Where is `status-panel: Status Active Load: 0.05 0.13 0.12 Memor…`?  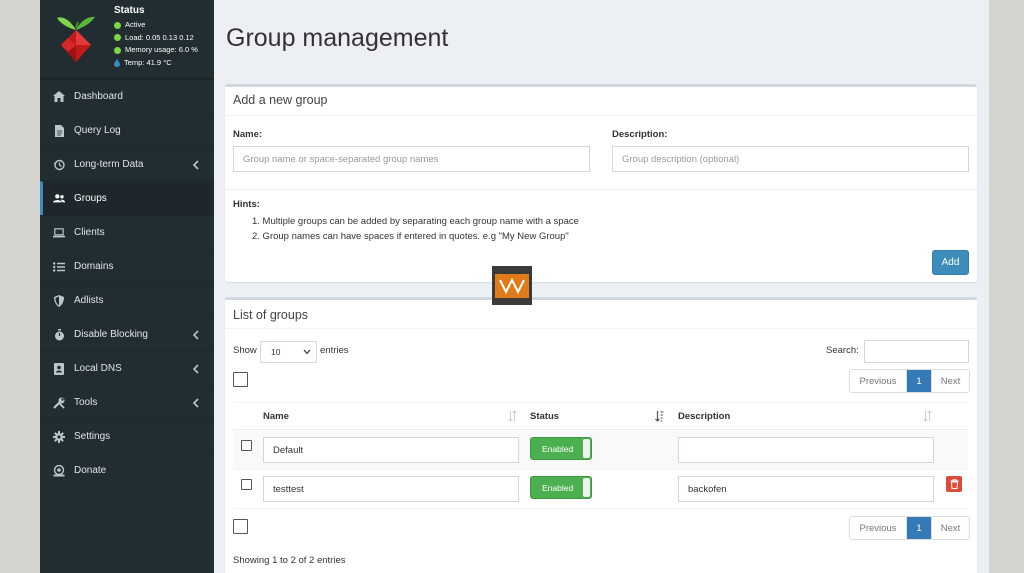 status-panel: Status Active Load: 0.05 0.13 0.12 Memor… is located at coordinates (156, 37).